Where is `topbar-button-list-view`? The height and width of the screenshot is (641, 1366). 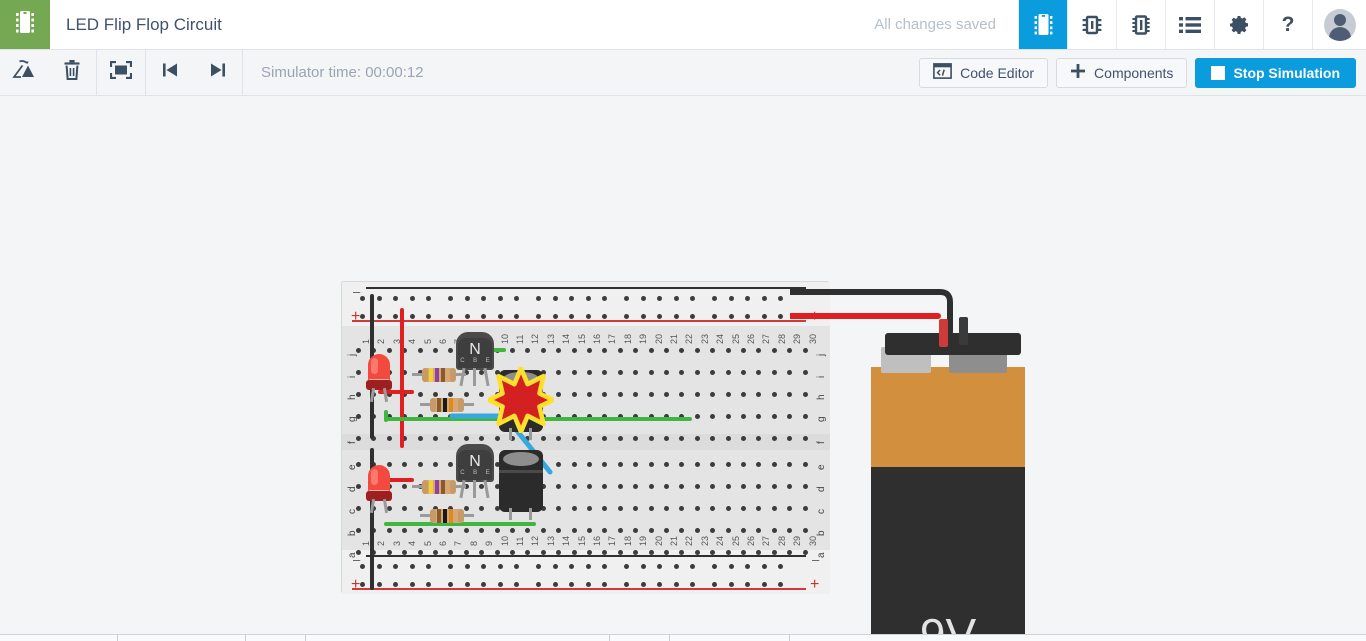 topbar-button-list-view is located at coordinates (1189, 24).